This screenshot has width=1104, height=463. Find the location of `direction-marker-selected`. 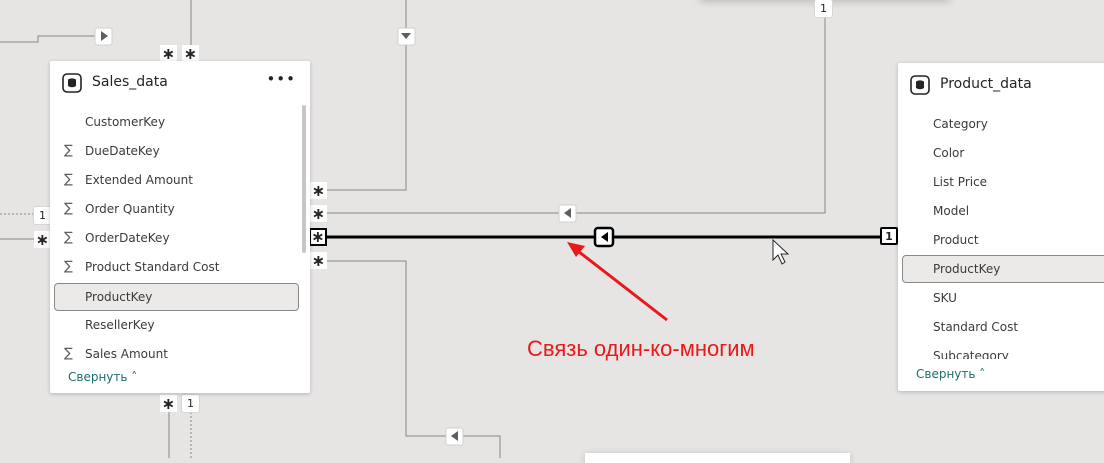

direction-marker-selected is located at coordinates (604, 237).